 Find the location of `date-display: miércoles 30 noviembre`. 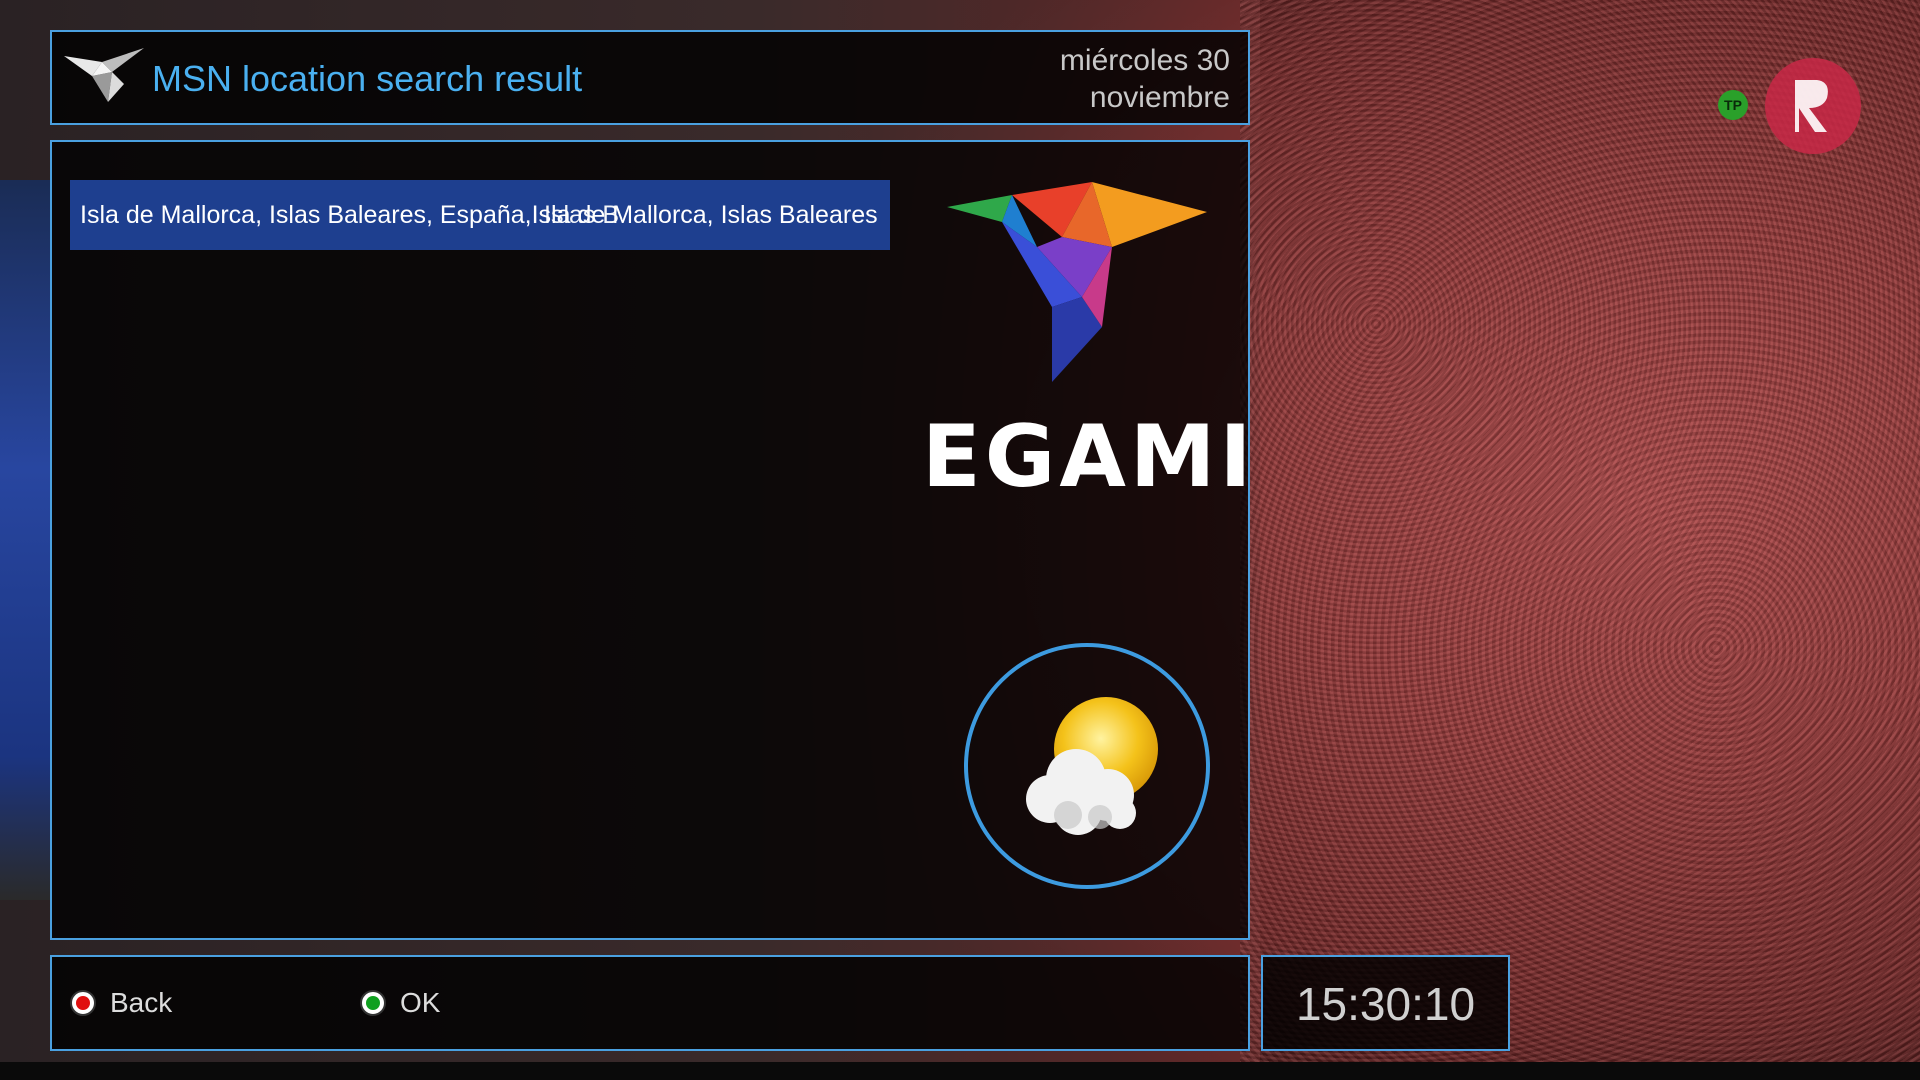

date-display: miércoles 30 noviembre is located at coordinates (1145, 79).